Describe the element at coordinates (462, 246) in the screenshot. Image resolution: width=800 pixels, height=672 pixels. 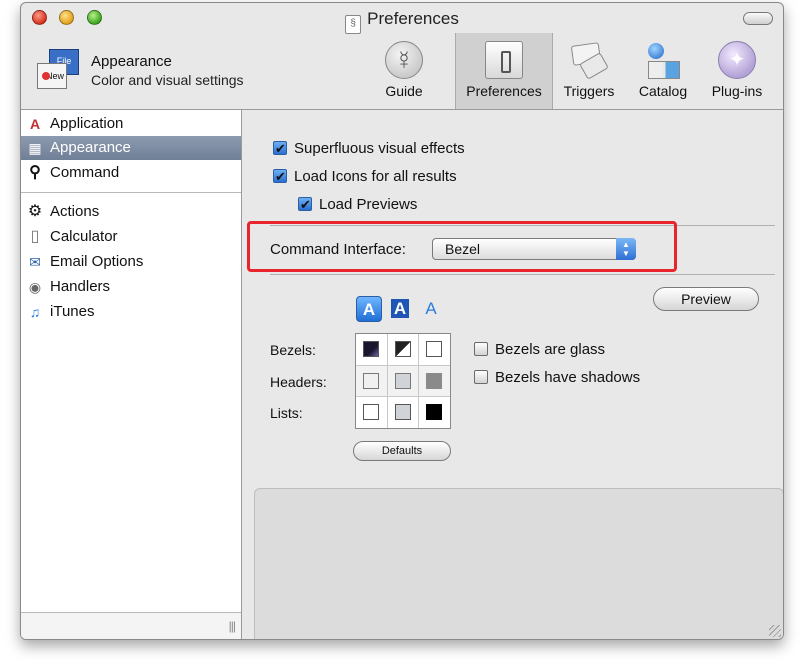
I see `annotation-highlight-box` at that location.